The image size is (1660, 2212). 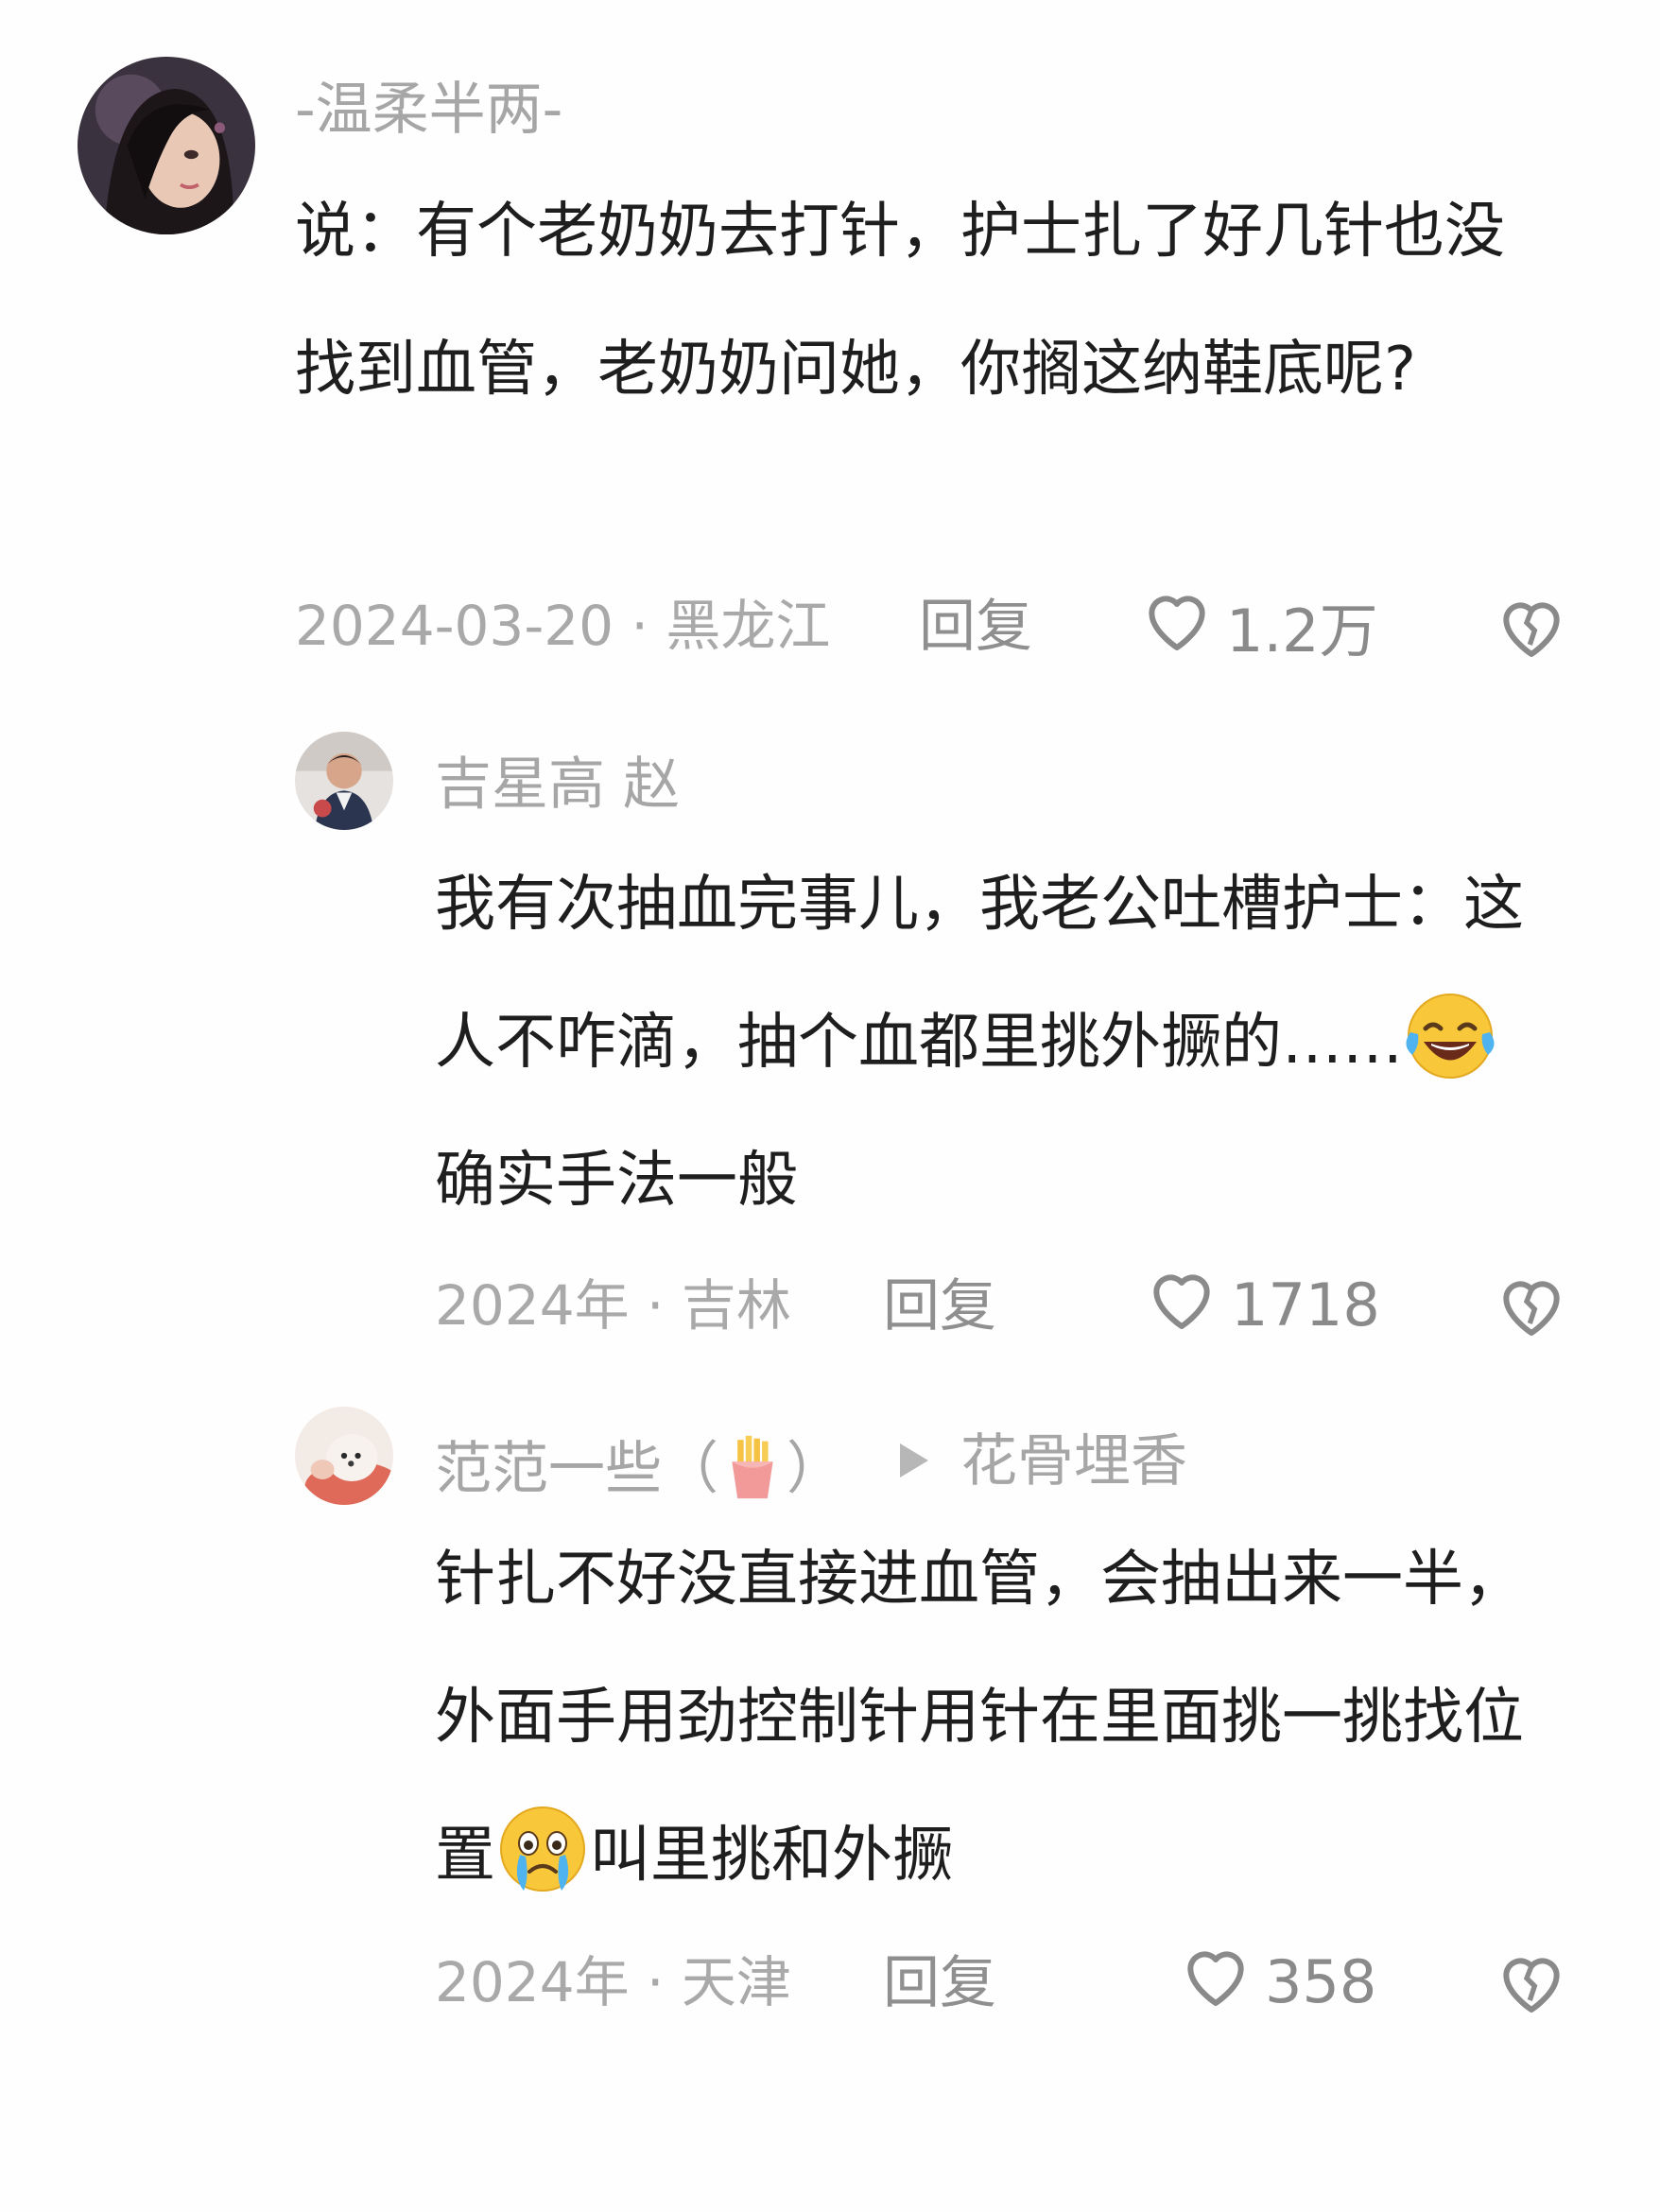 I want to click on like-count: 1.2万, so click(x=1302, y=630).